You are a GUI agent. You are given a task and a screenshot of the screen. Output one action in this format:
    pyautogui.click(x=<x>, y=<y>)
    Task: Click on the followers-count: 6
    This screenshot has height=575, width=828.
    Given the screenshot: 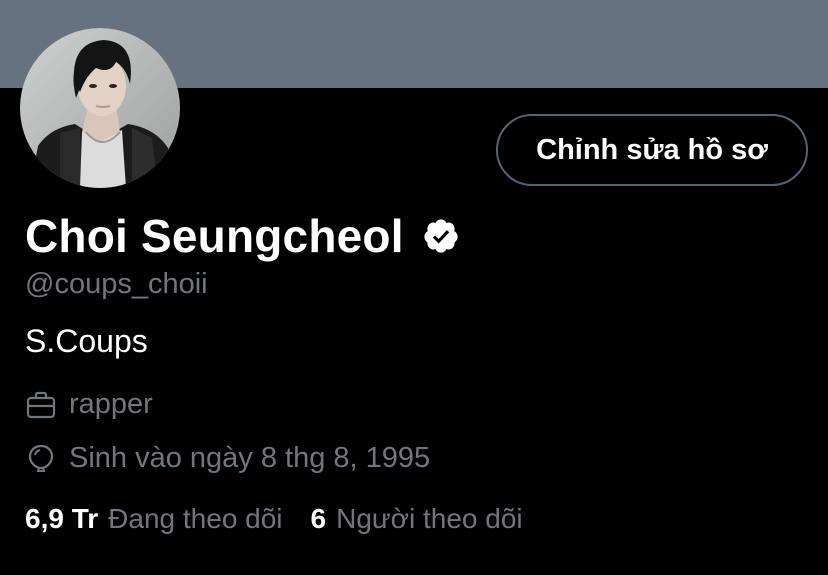 What is the action you would take?
    pyautogui.click(x=318, y=518)
    